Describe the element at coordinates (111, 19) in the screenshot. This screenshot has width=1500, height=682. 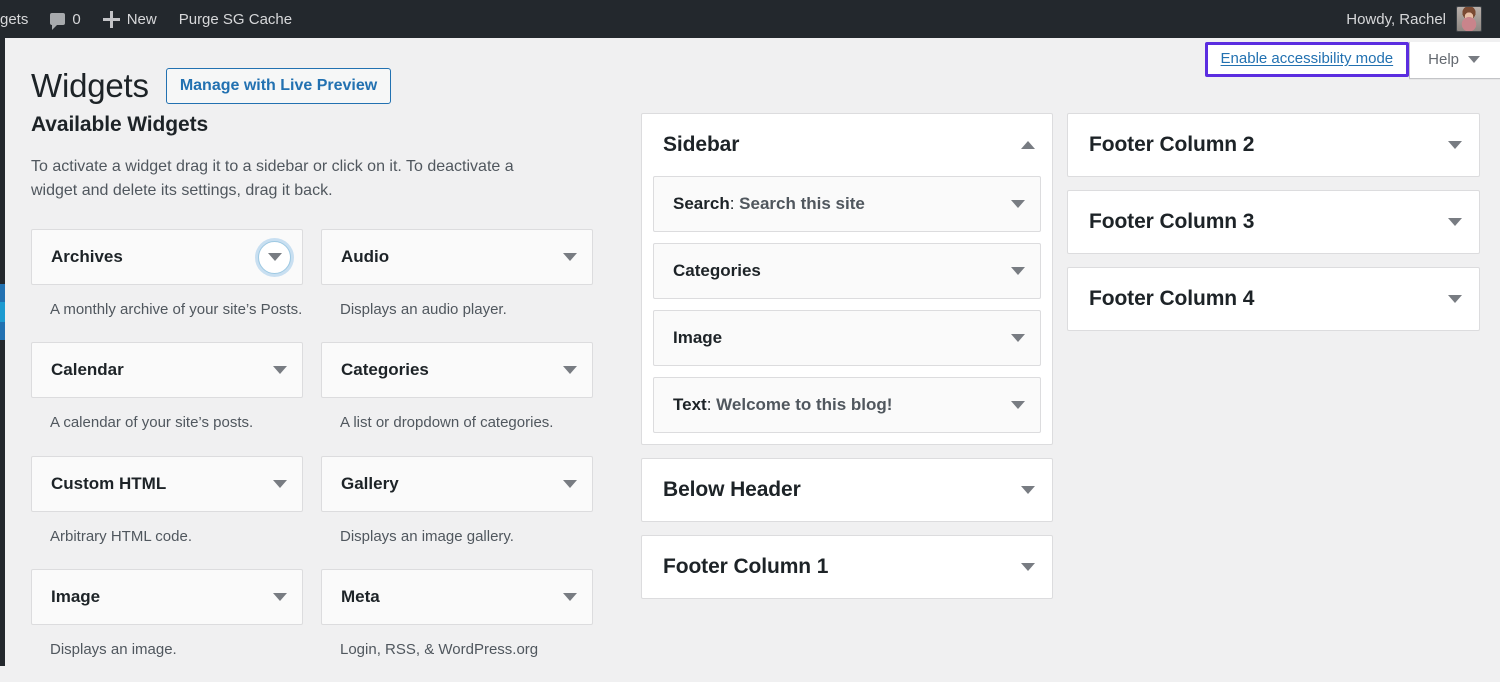
I see `plus-icon` at that location.